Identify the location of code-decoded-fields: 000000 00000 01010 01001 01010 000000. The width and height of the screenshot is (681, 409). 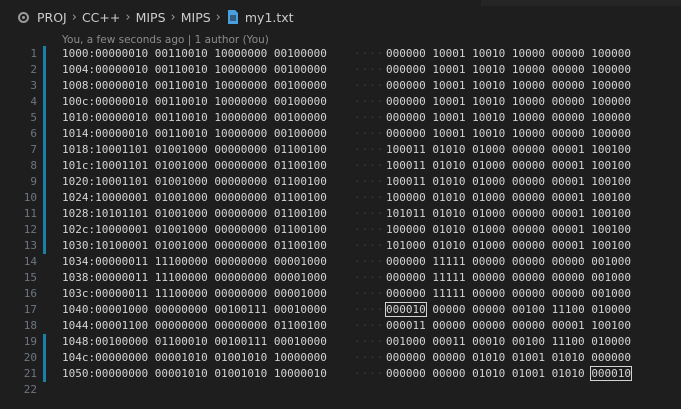
(508, 358).